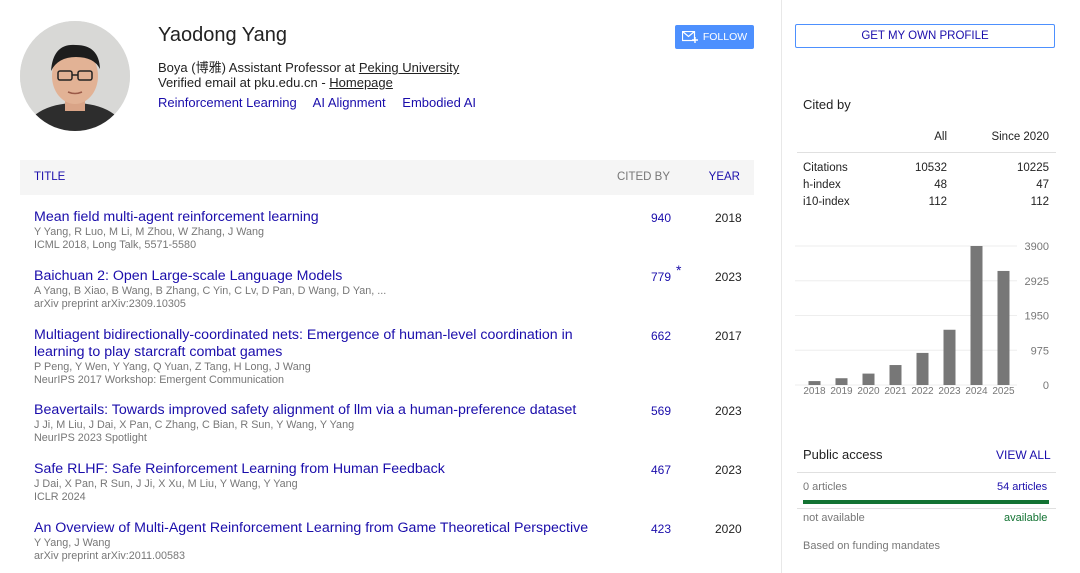  What do you see at coordinates (843, 454) in the screenshot?
I see `public-access-heading: Public access` at bounding box center [843, 454].